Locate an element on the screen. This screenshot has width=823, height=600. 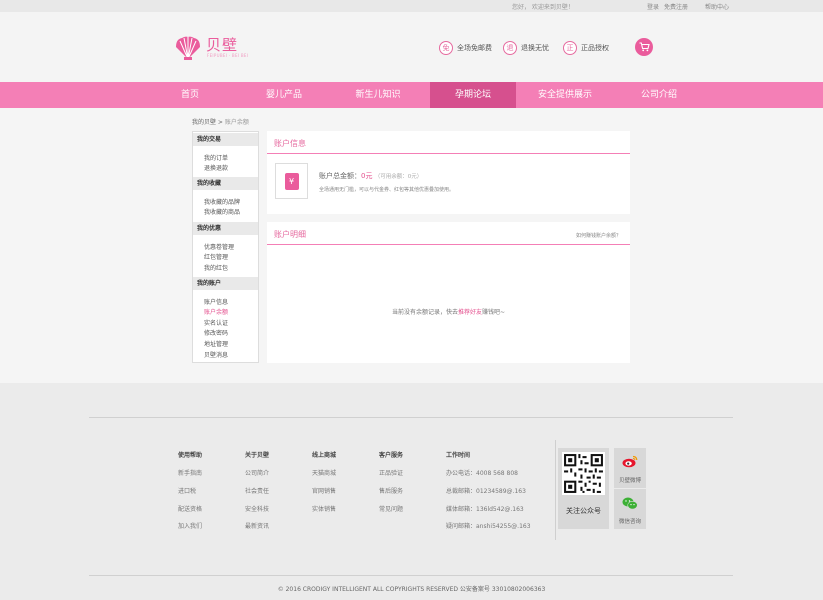
wechat-label: 微信咨询 is located at coordinates (629, 522).